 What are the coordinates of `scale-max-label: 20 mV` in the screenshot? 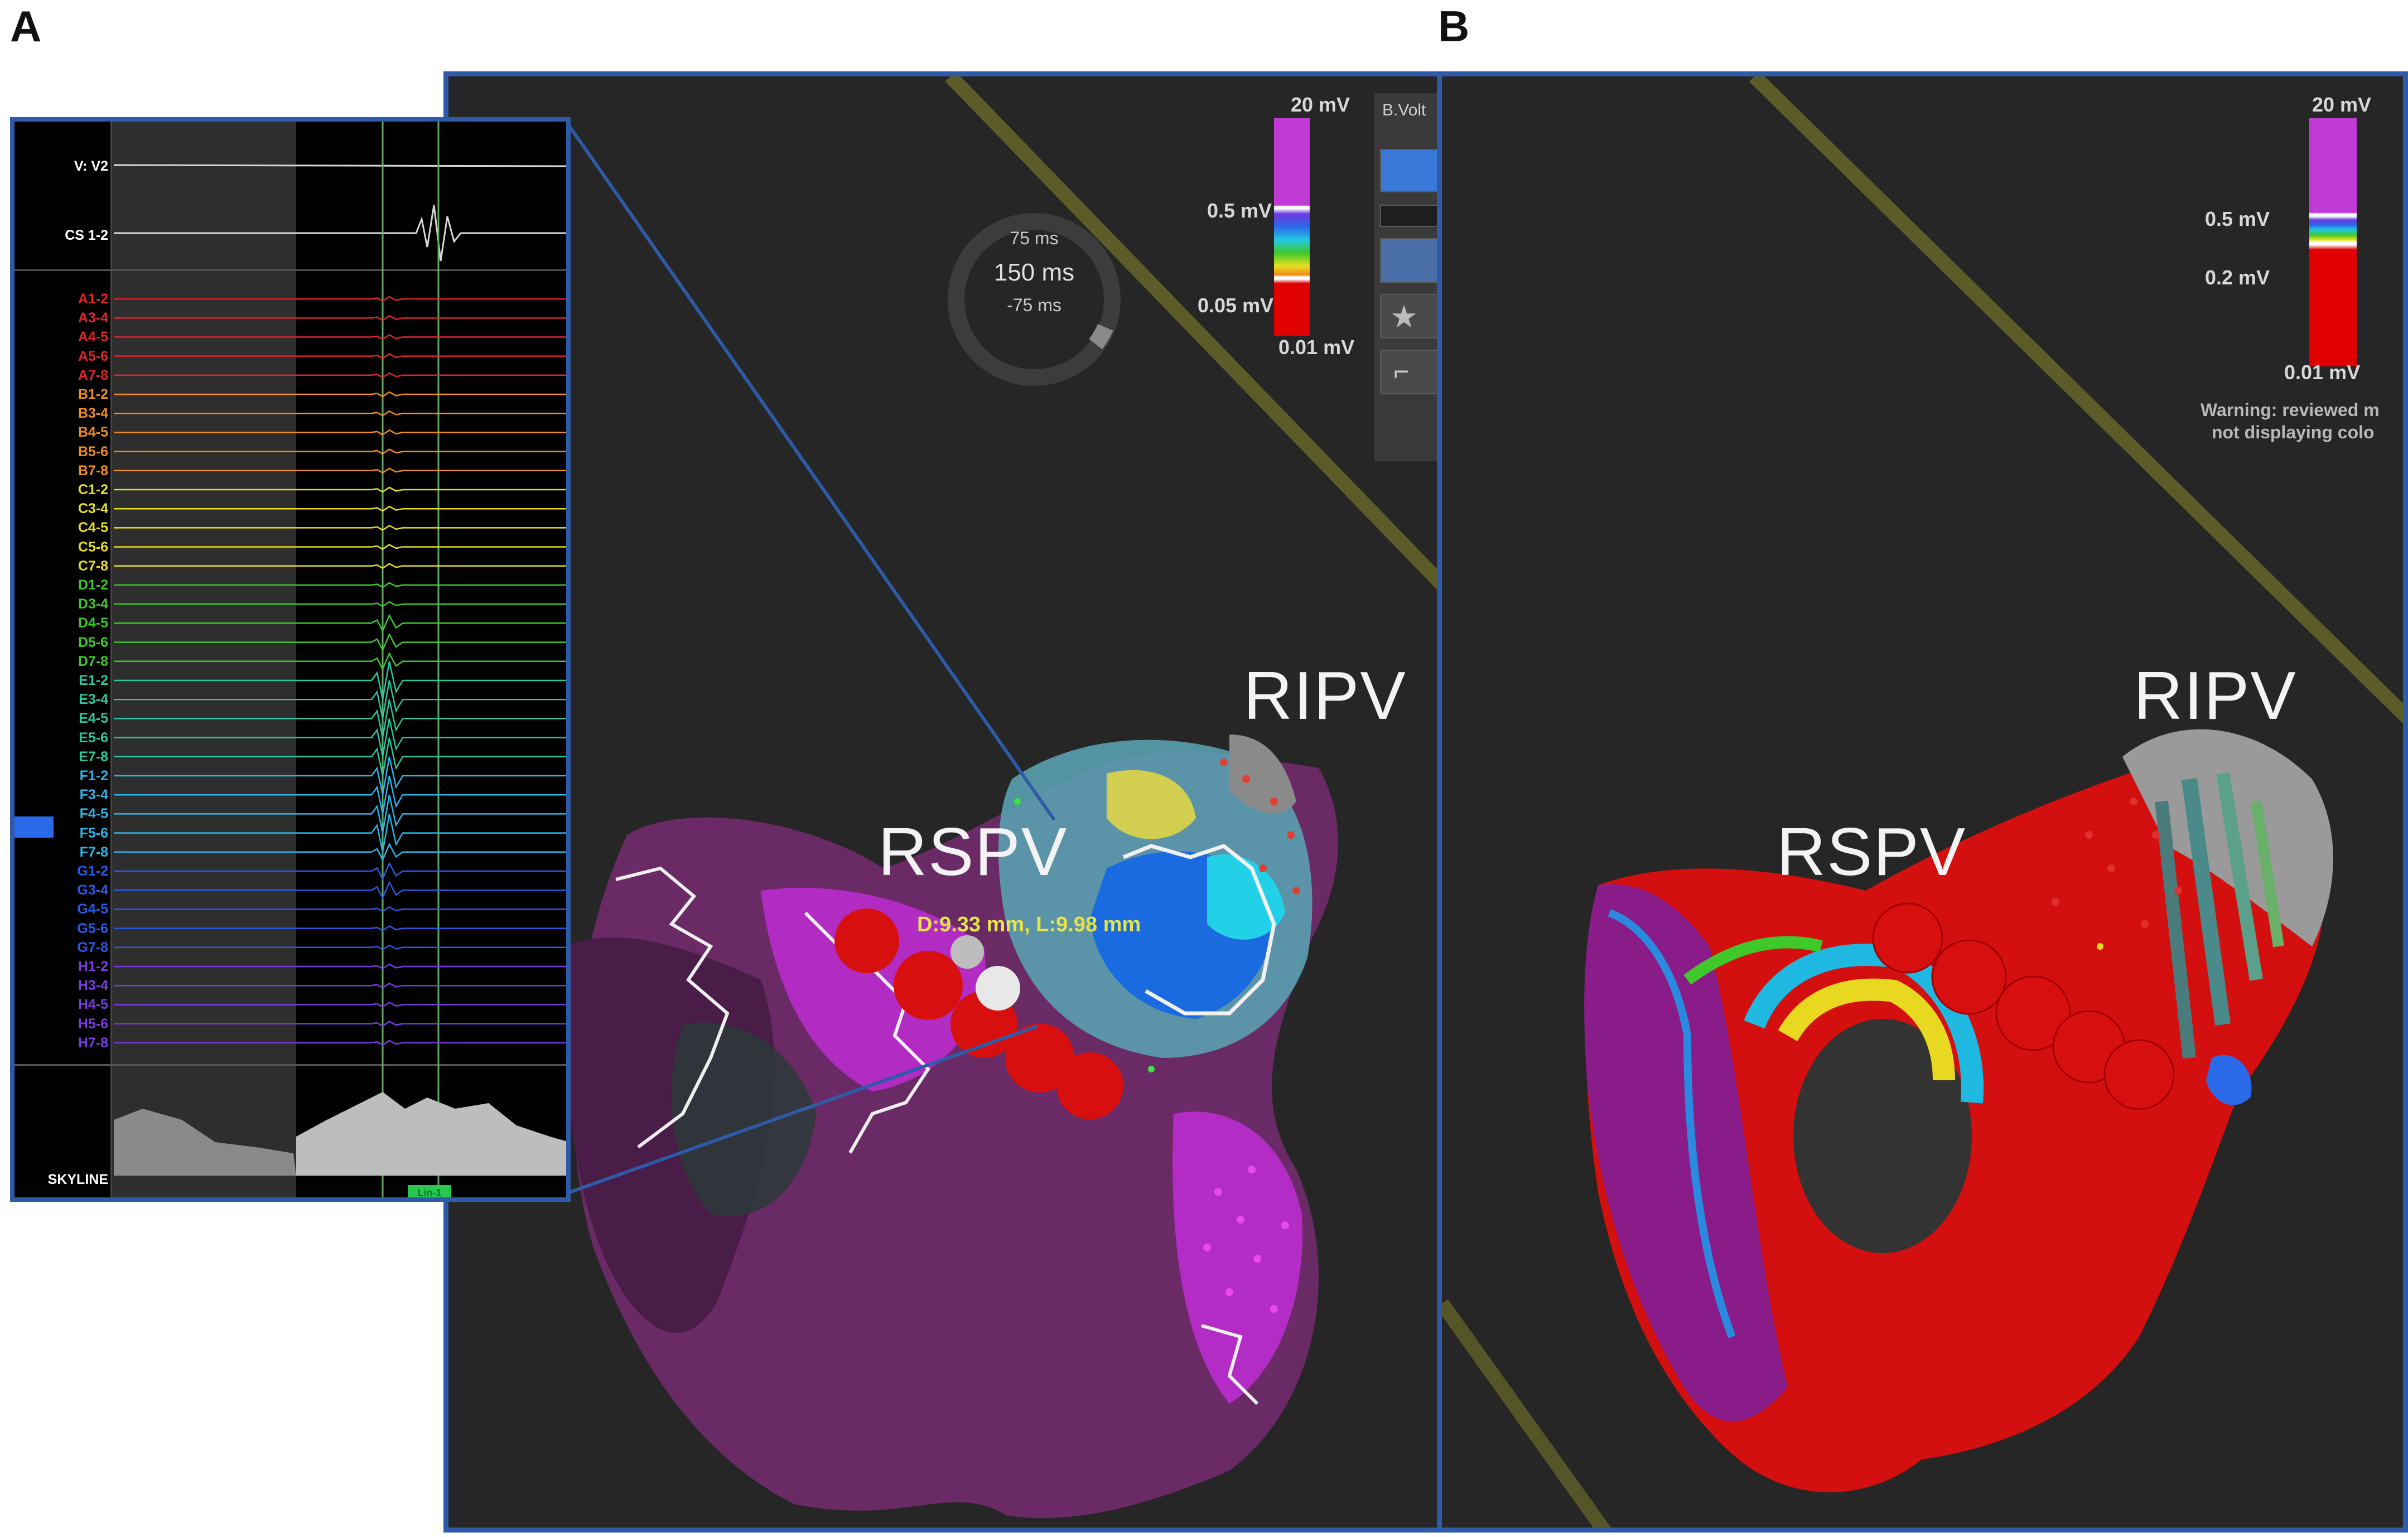 It's located at (1320, 104).